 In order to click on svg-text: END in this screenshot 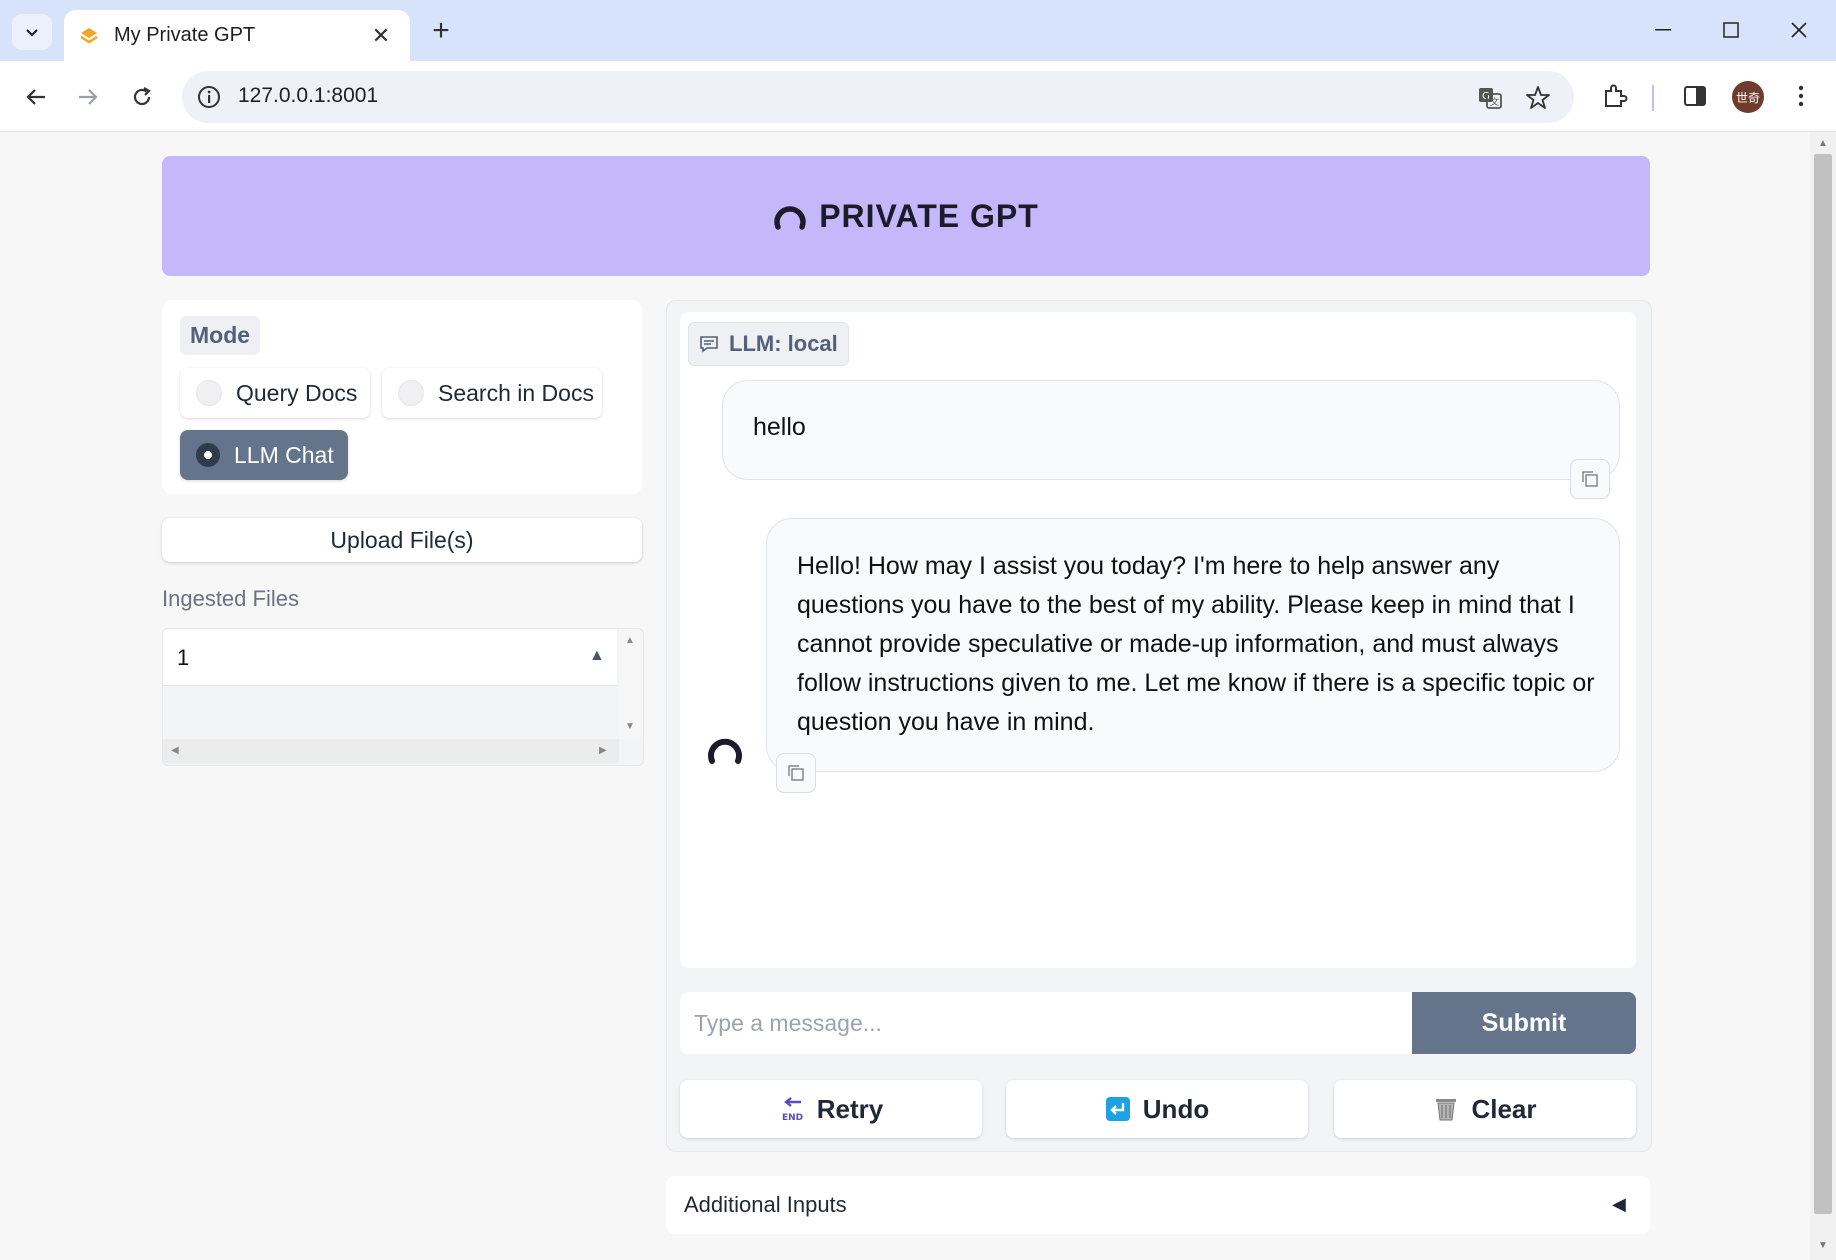, I will do `click(792, 1117)`.